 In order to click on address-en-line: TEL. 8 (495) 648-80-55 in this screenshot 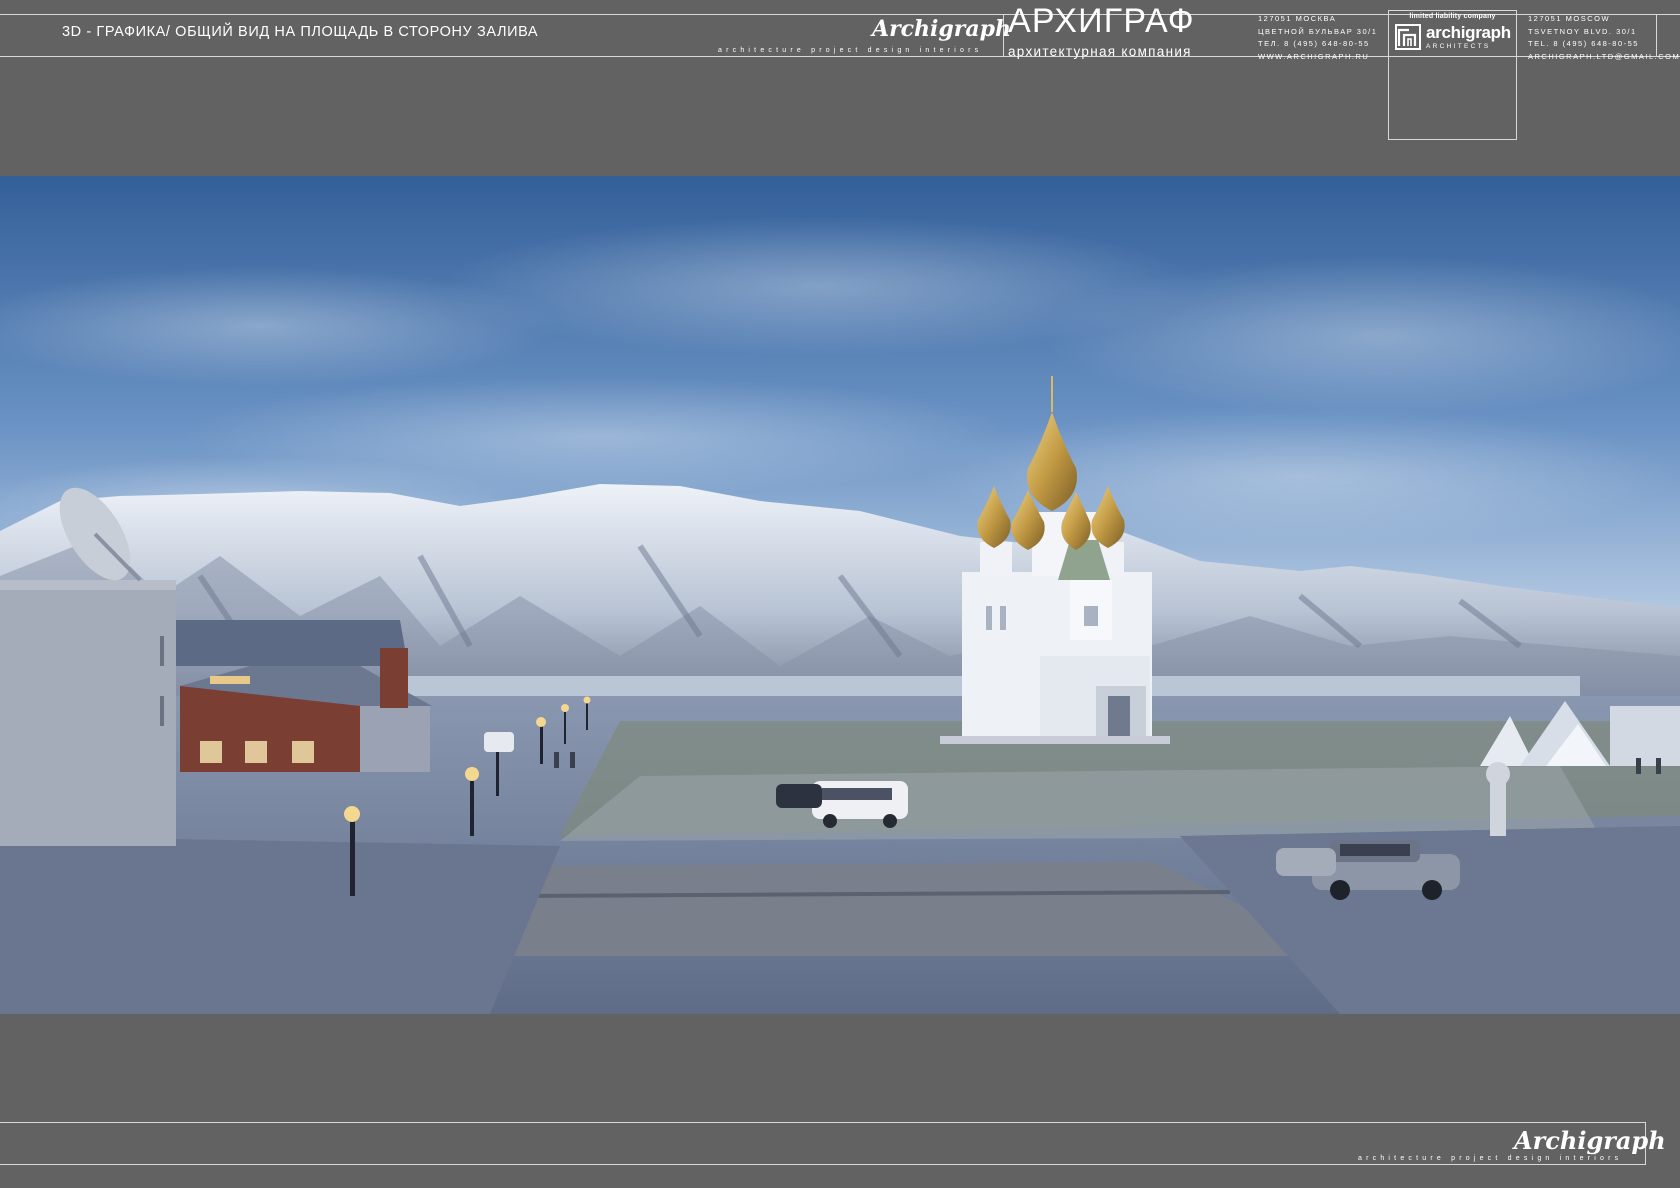, I will do `click(1583, 43)`.